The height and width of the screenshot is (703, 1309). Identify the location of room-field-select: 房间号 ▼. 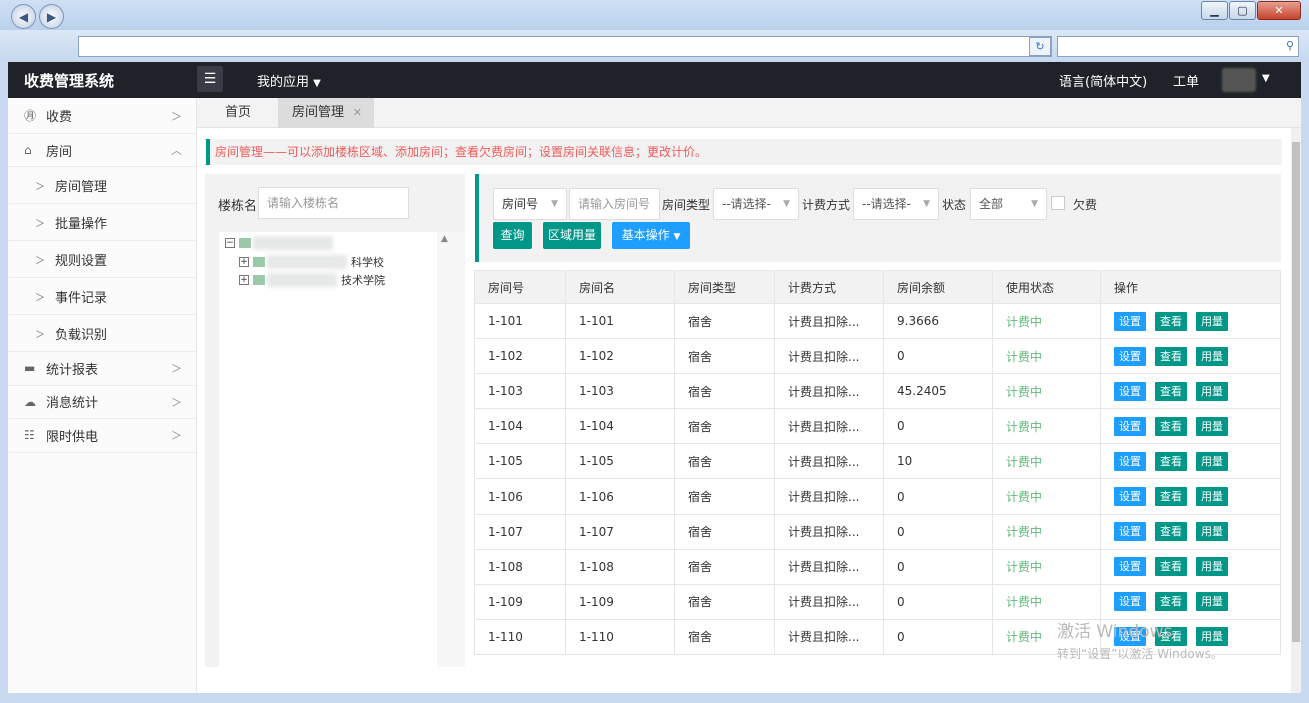
(530, 204).